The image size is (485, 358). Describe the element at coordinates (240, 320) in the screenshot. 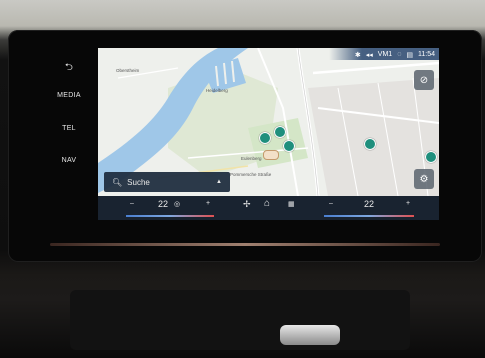

I see `air-vent` at that location.